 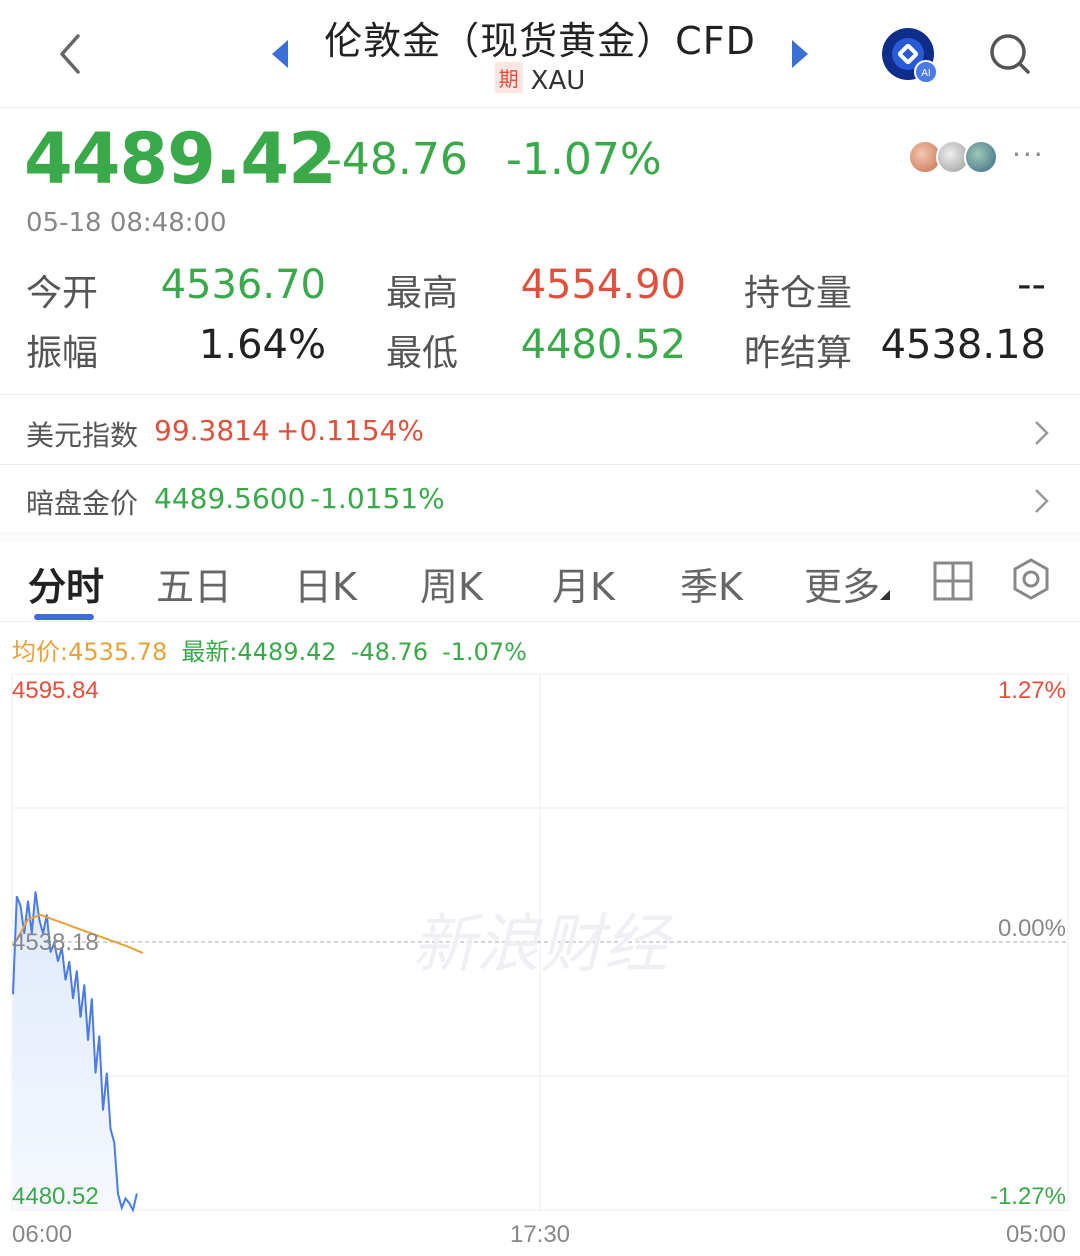 I want to click on y-axis-right-mid-label: 0.00%, so click(x=1032, y=928).